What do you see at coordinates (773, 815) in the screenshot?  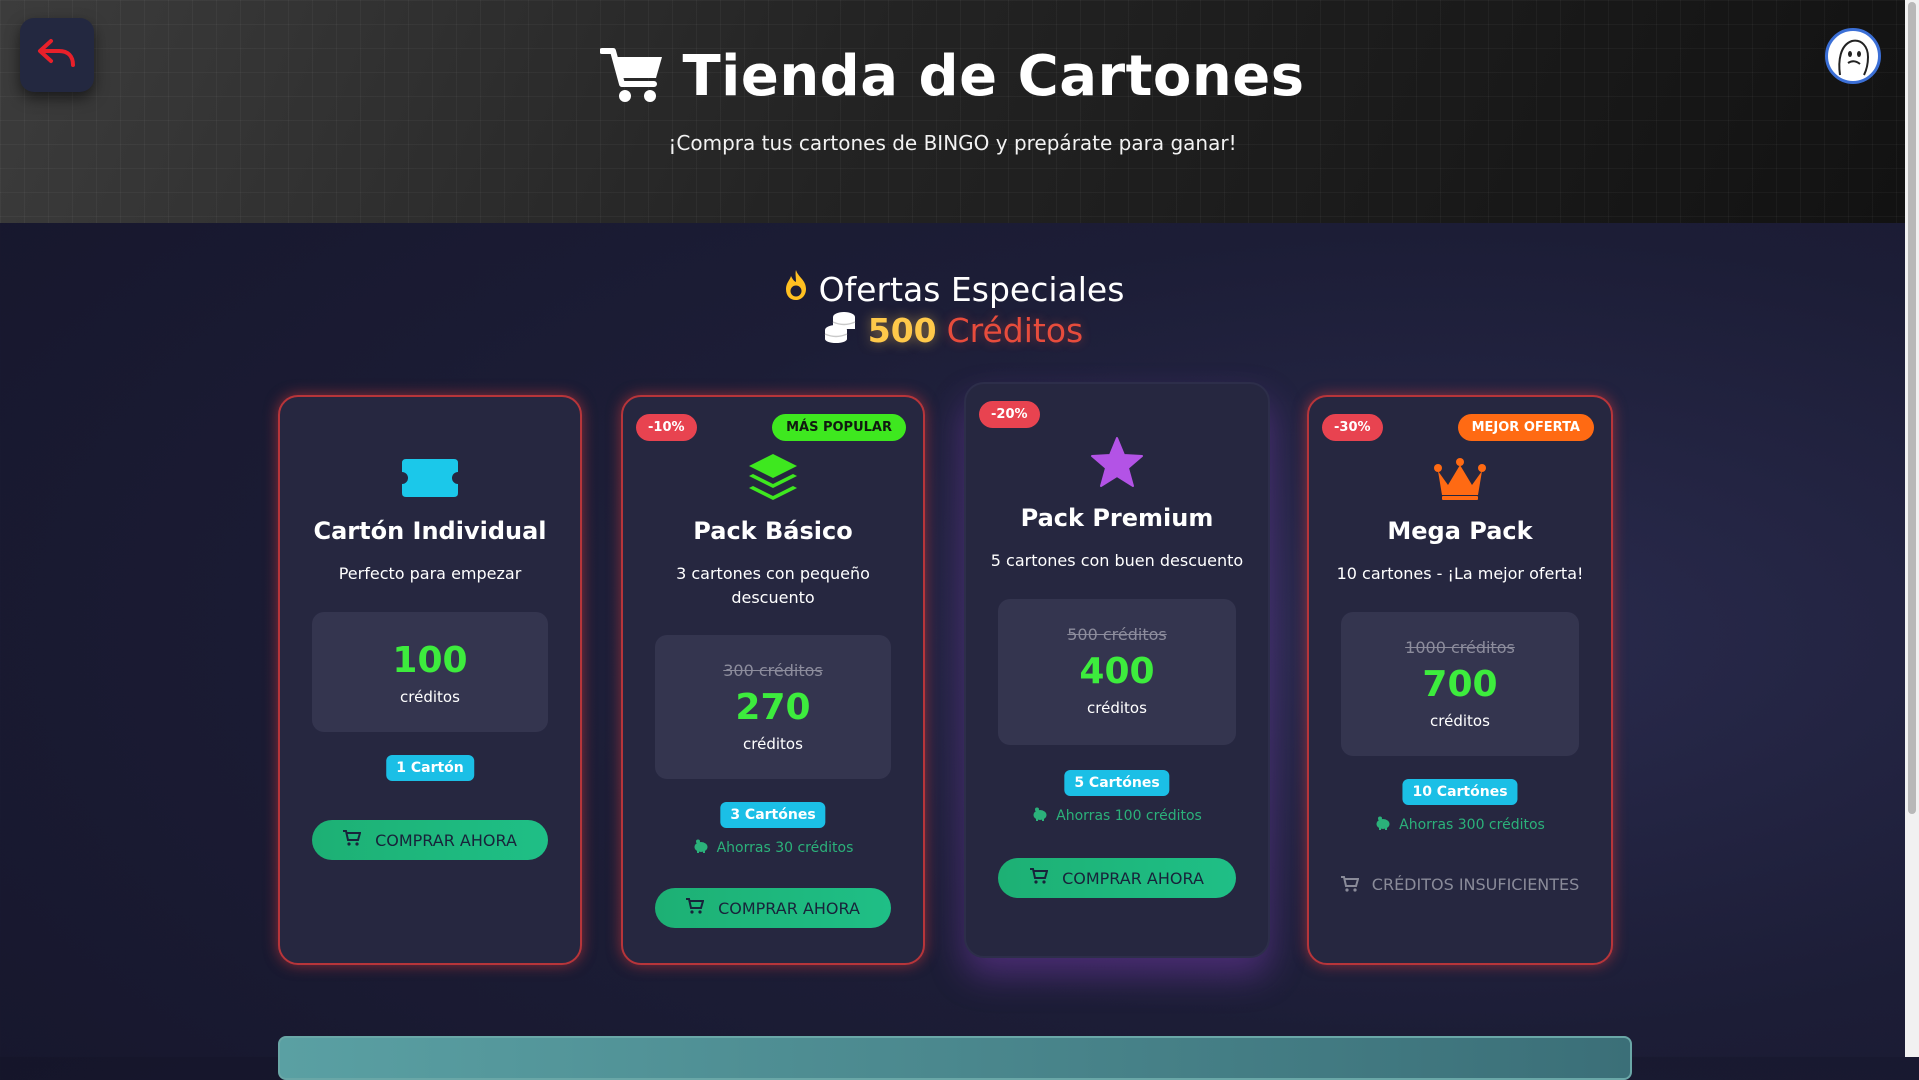 I see `quantity-badge: 3 Cartónes` at bounding box center [773, 815].